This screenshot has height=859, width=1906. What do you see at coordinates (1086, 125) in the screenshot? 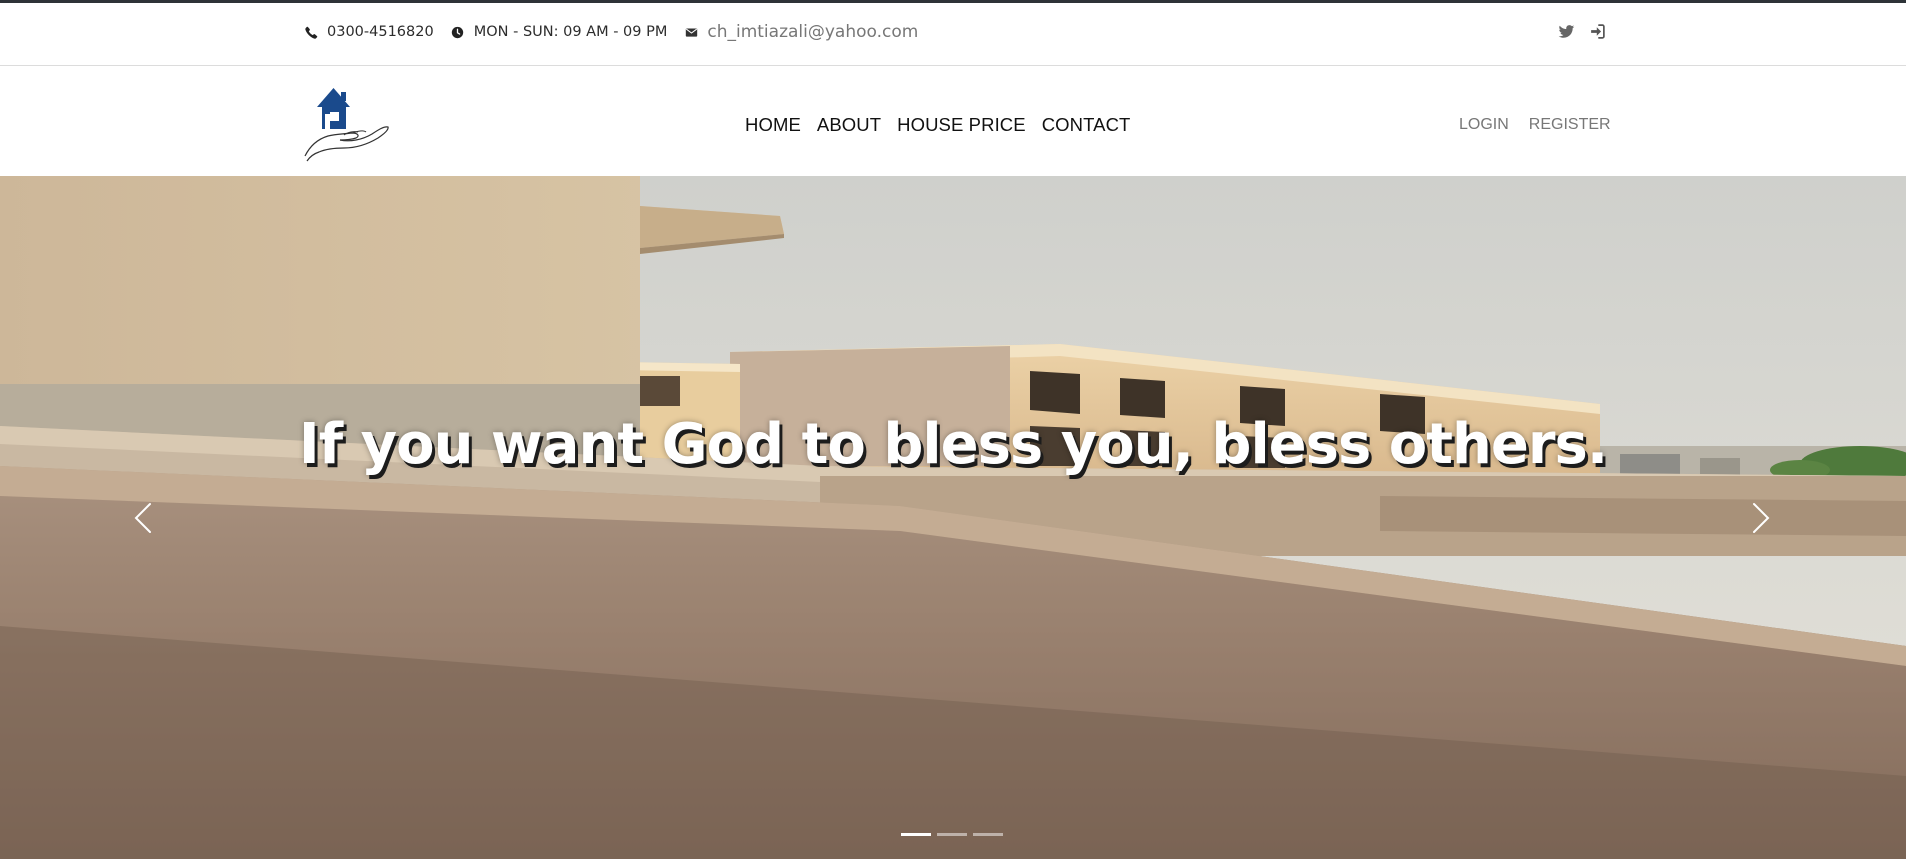
I see `nav-contact: CONTACT` at bounding box center [1086, 125].